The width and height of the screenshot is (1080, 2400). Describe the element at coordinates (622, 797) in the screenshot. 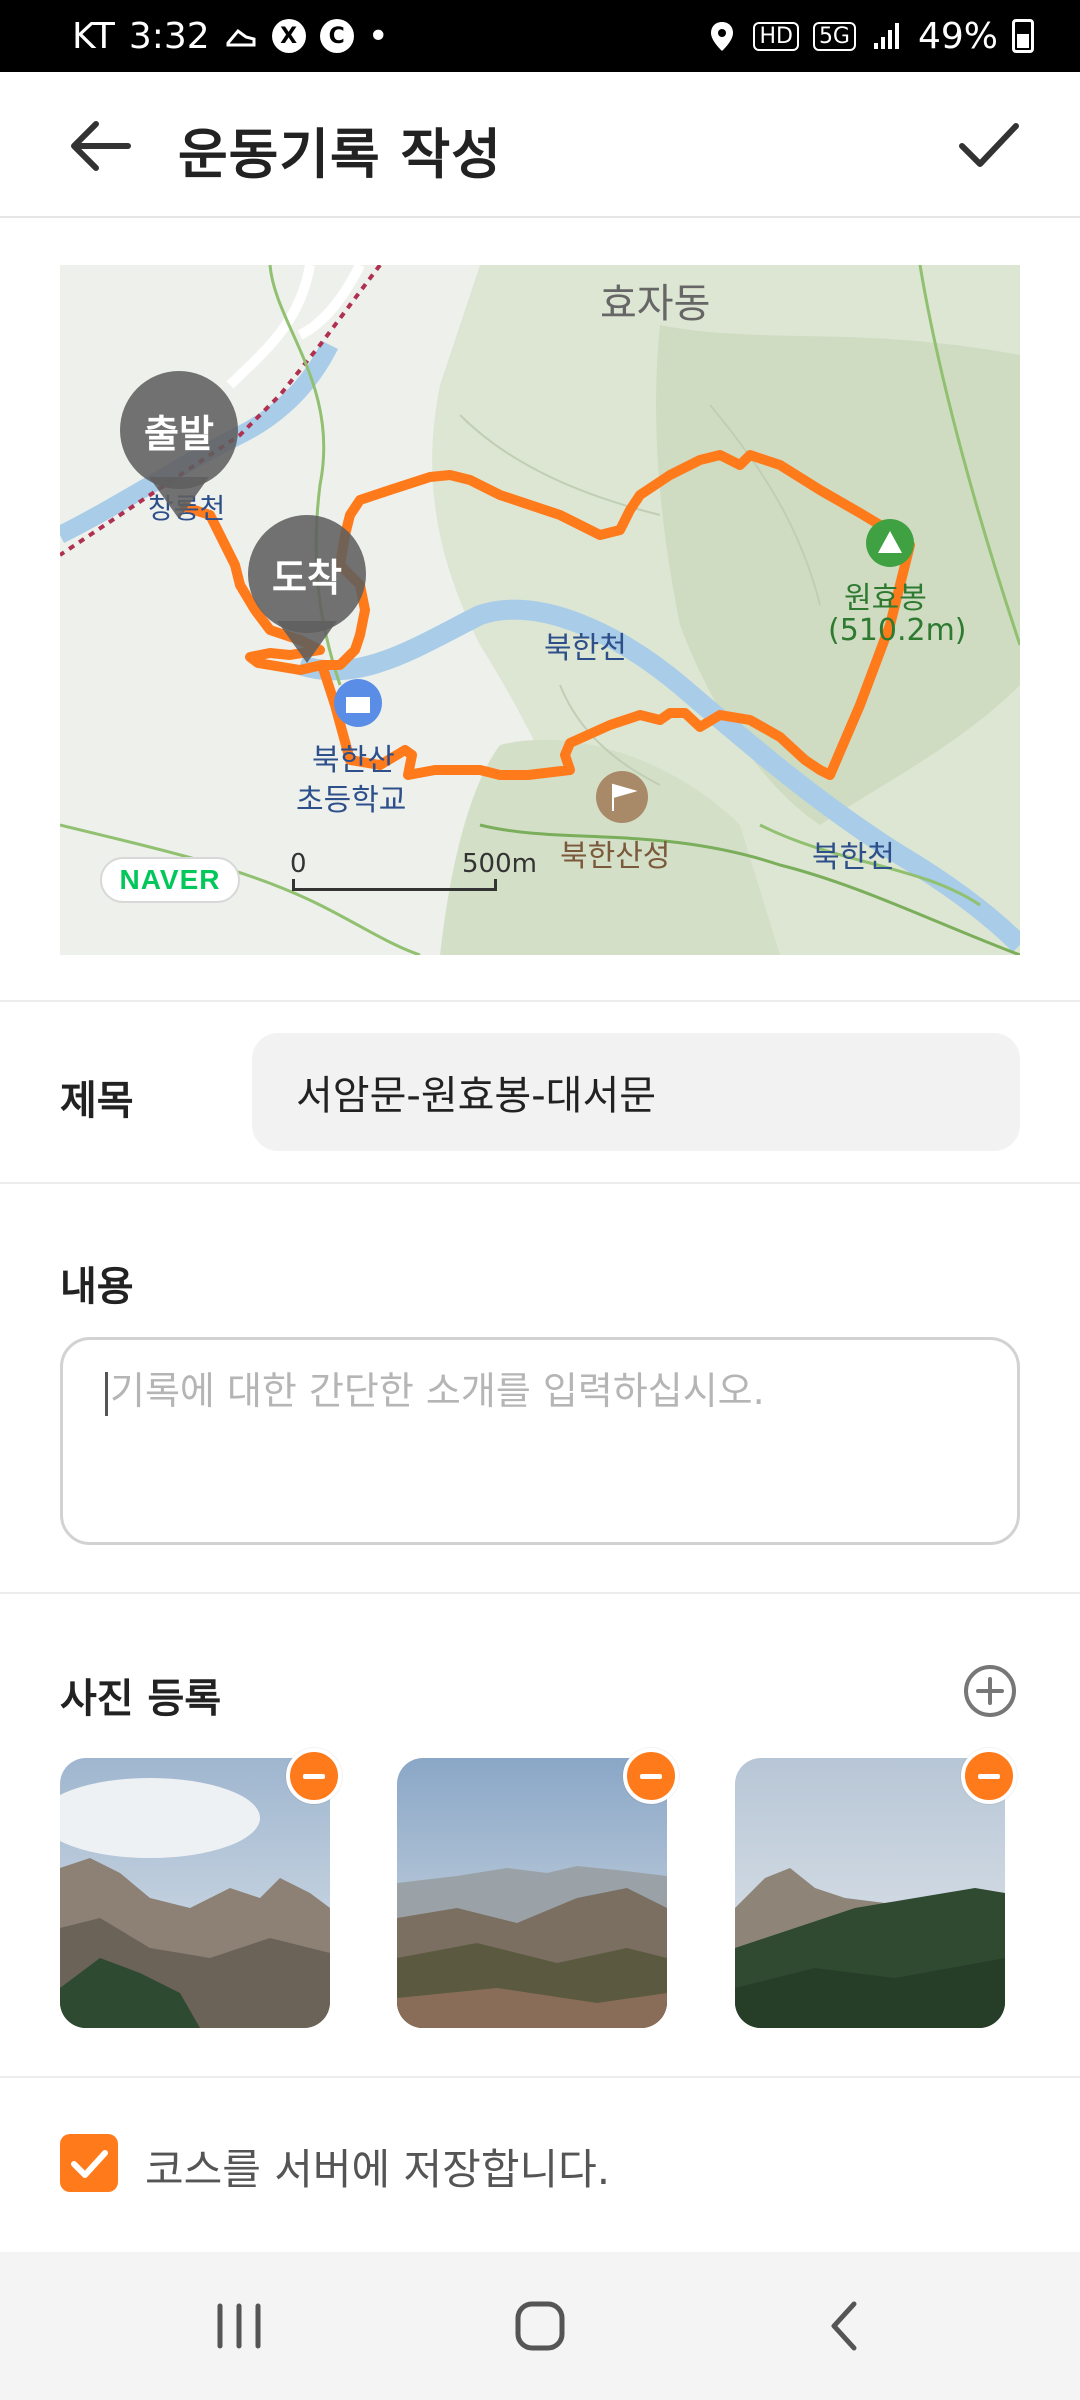

I see `fortress-icon` at that location.